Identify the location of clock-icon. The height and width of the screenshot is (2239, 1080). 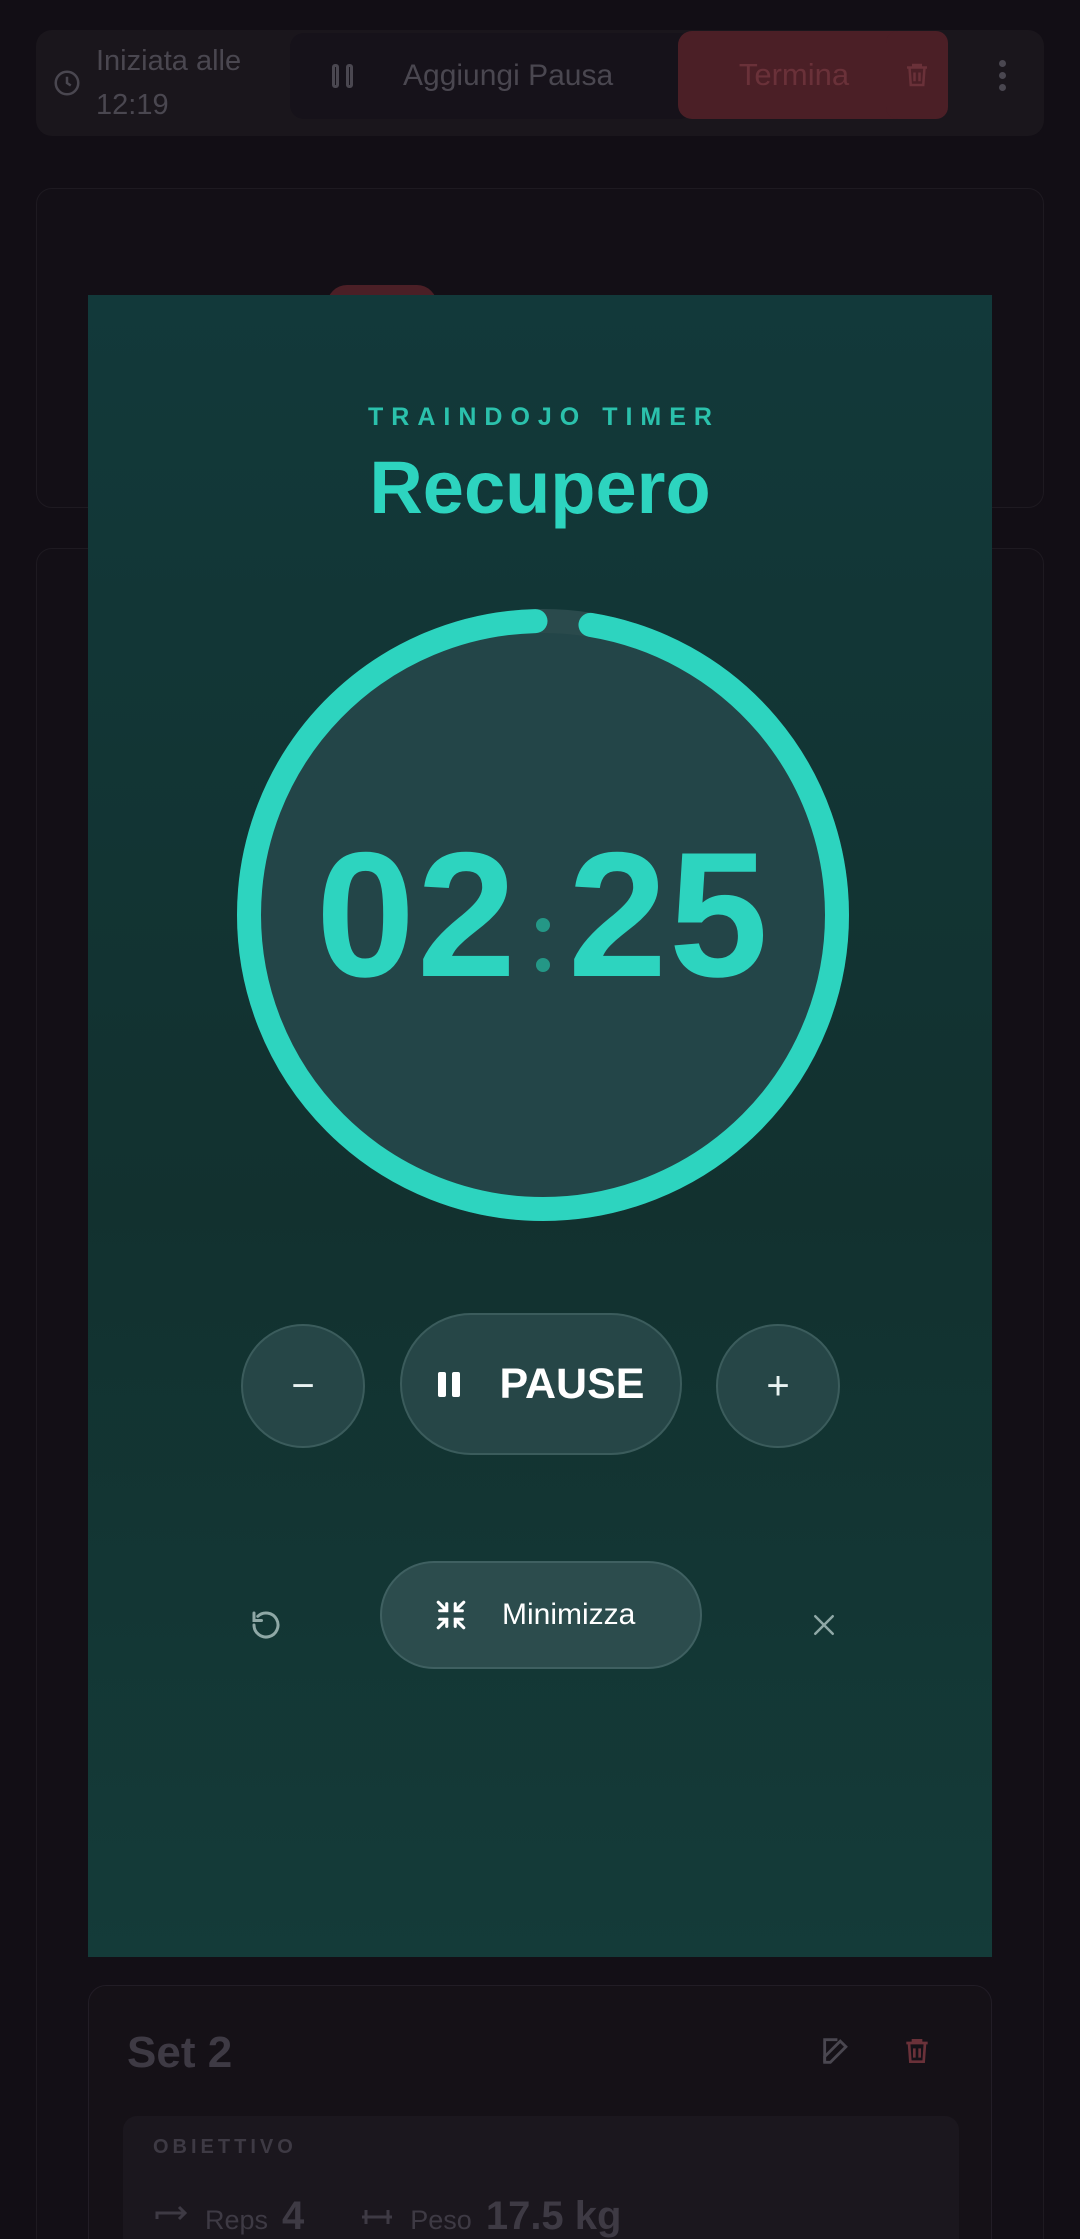
(67, 83).